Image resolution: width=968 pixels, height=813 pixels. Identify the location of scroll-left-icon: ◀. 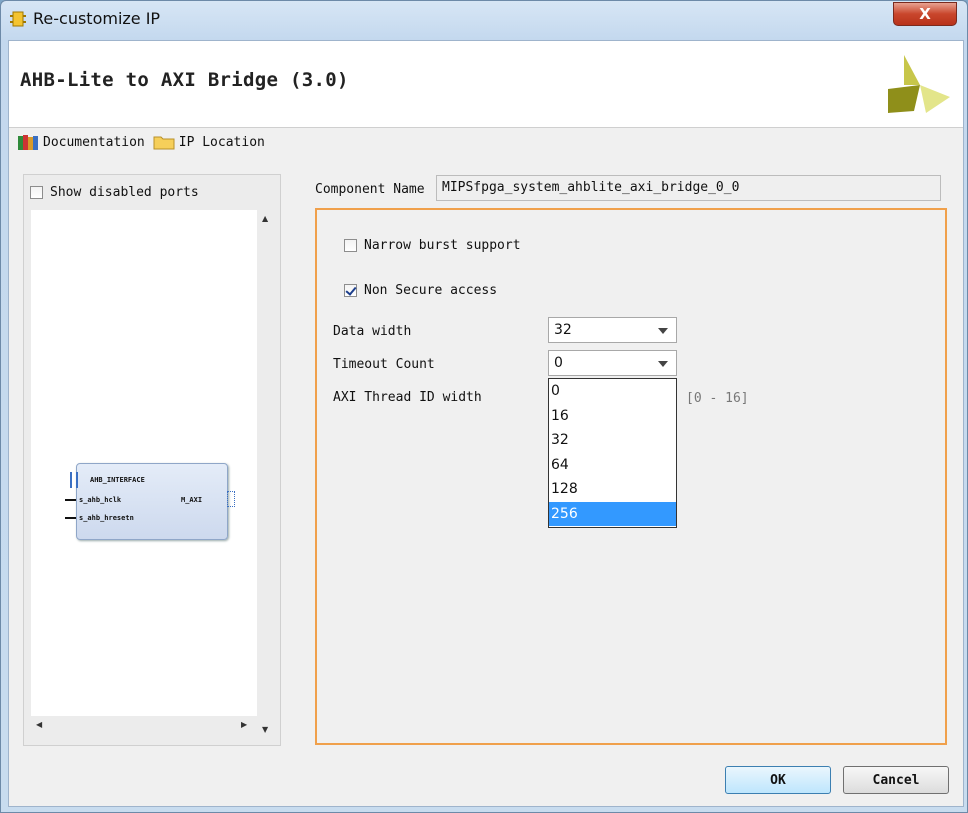
(39, 724).